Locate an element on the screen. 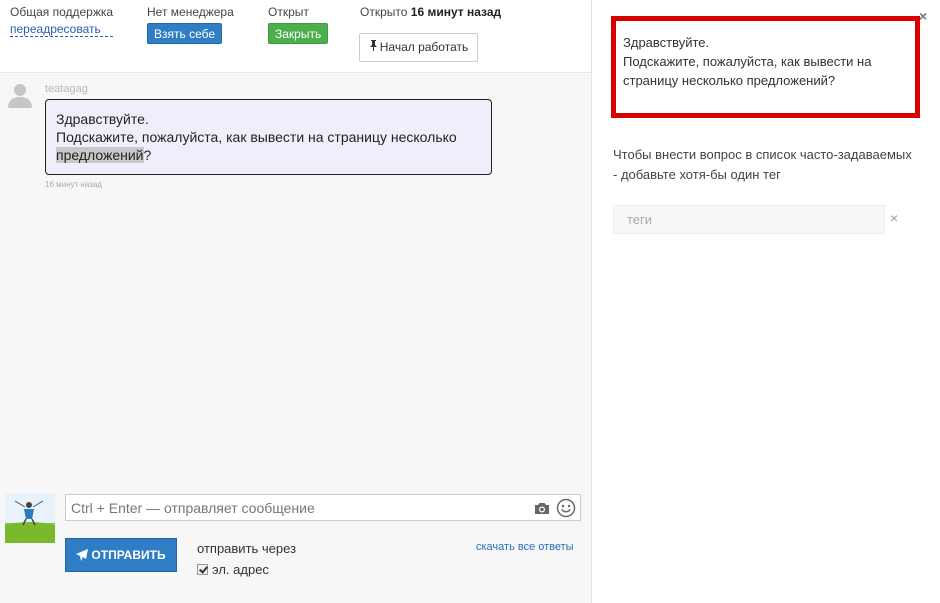  redirect-link: переадресовать is located at coordinates (62, 29).